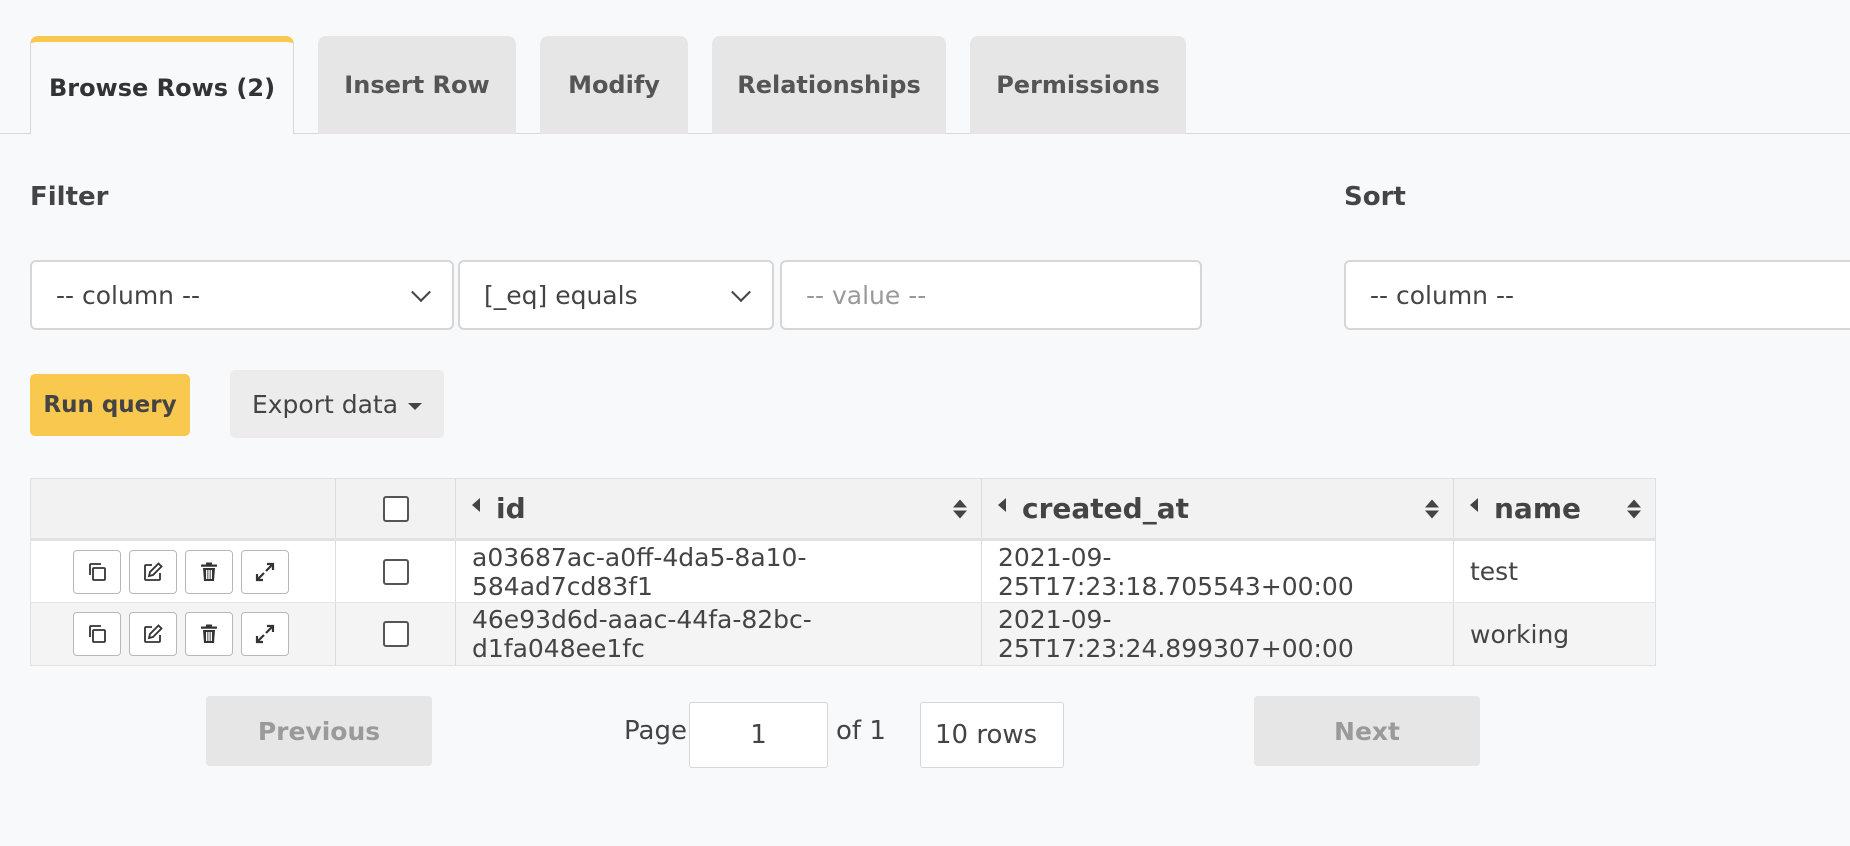 The height and width of the screenshot is (846, 1850). Describe the element at coordinates (417, 85) in the screenshot. I see `tab-insert-row: Insert Row` at that location.